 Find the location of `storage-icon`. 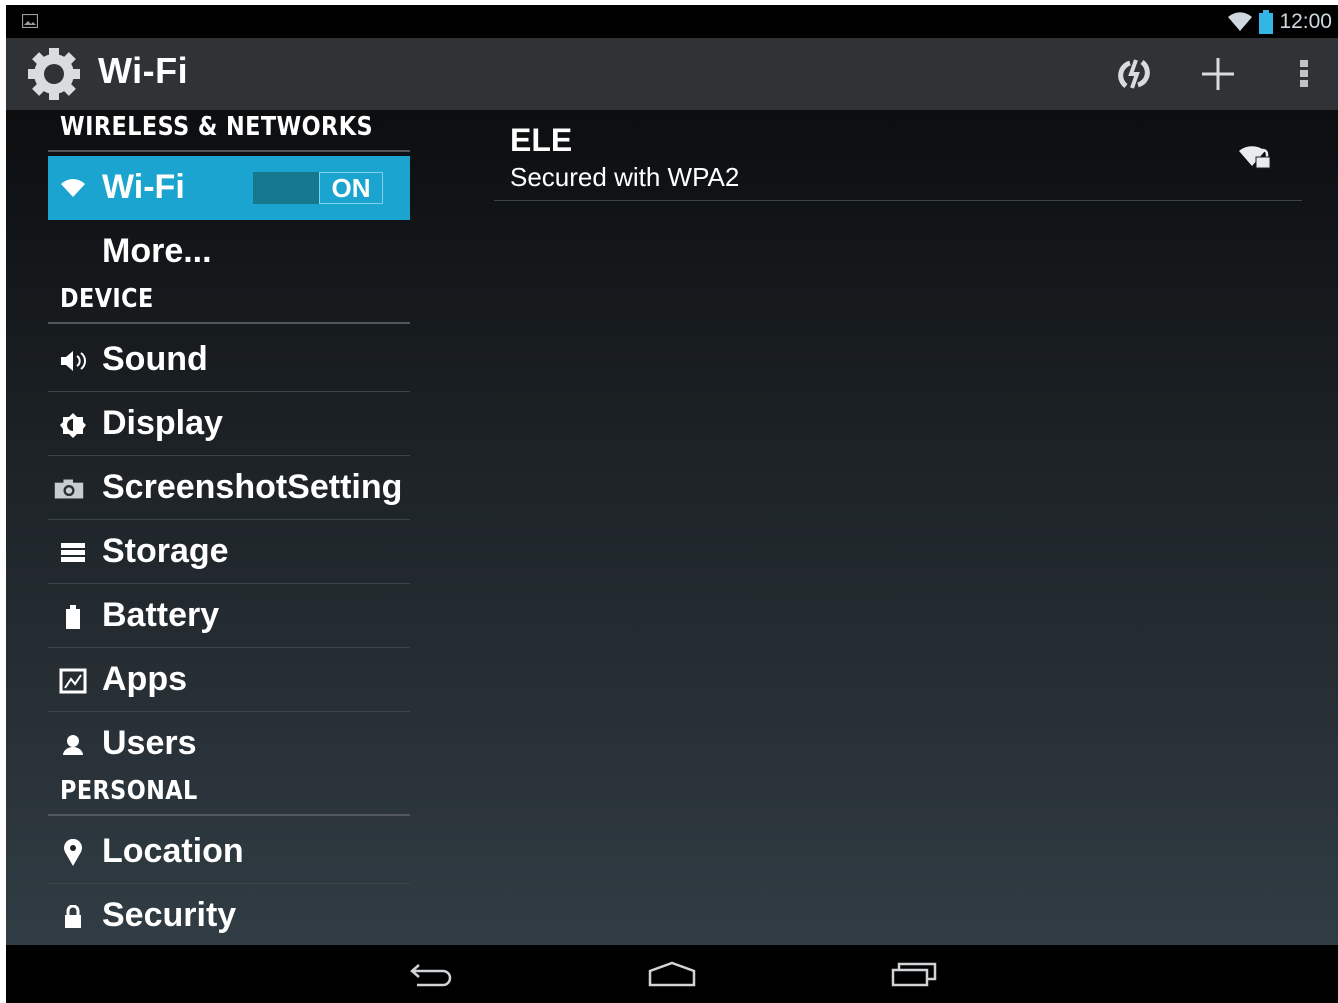

storage-icon is located at coordinates (73, 553).